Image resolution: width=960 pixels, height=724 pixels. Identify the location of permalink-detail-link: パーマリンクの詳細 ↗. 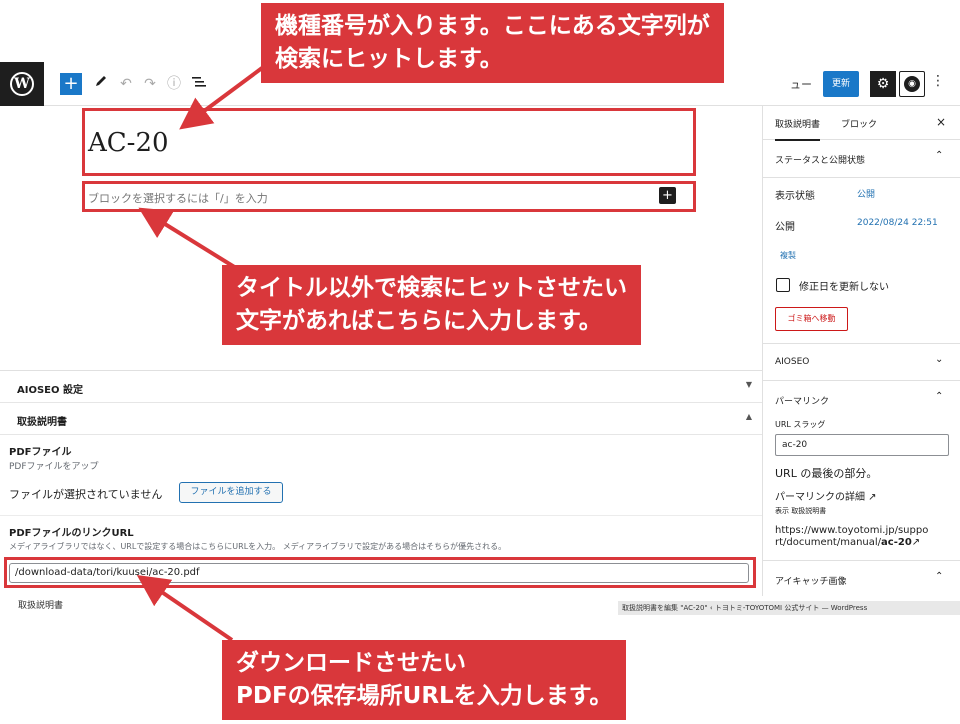
(826, 495).